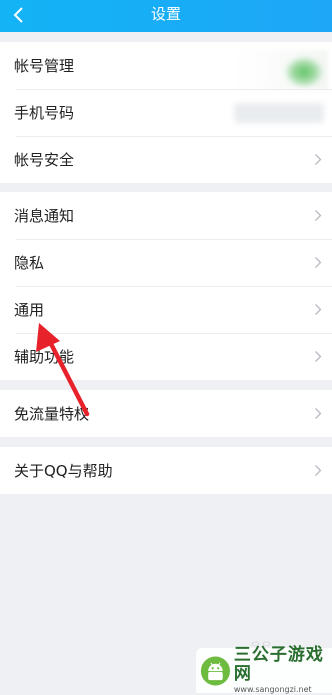 The height and width of the screenshot is (695, 332). I want to click on settings-item-label: 免流量特权, so click(52, 414).